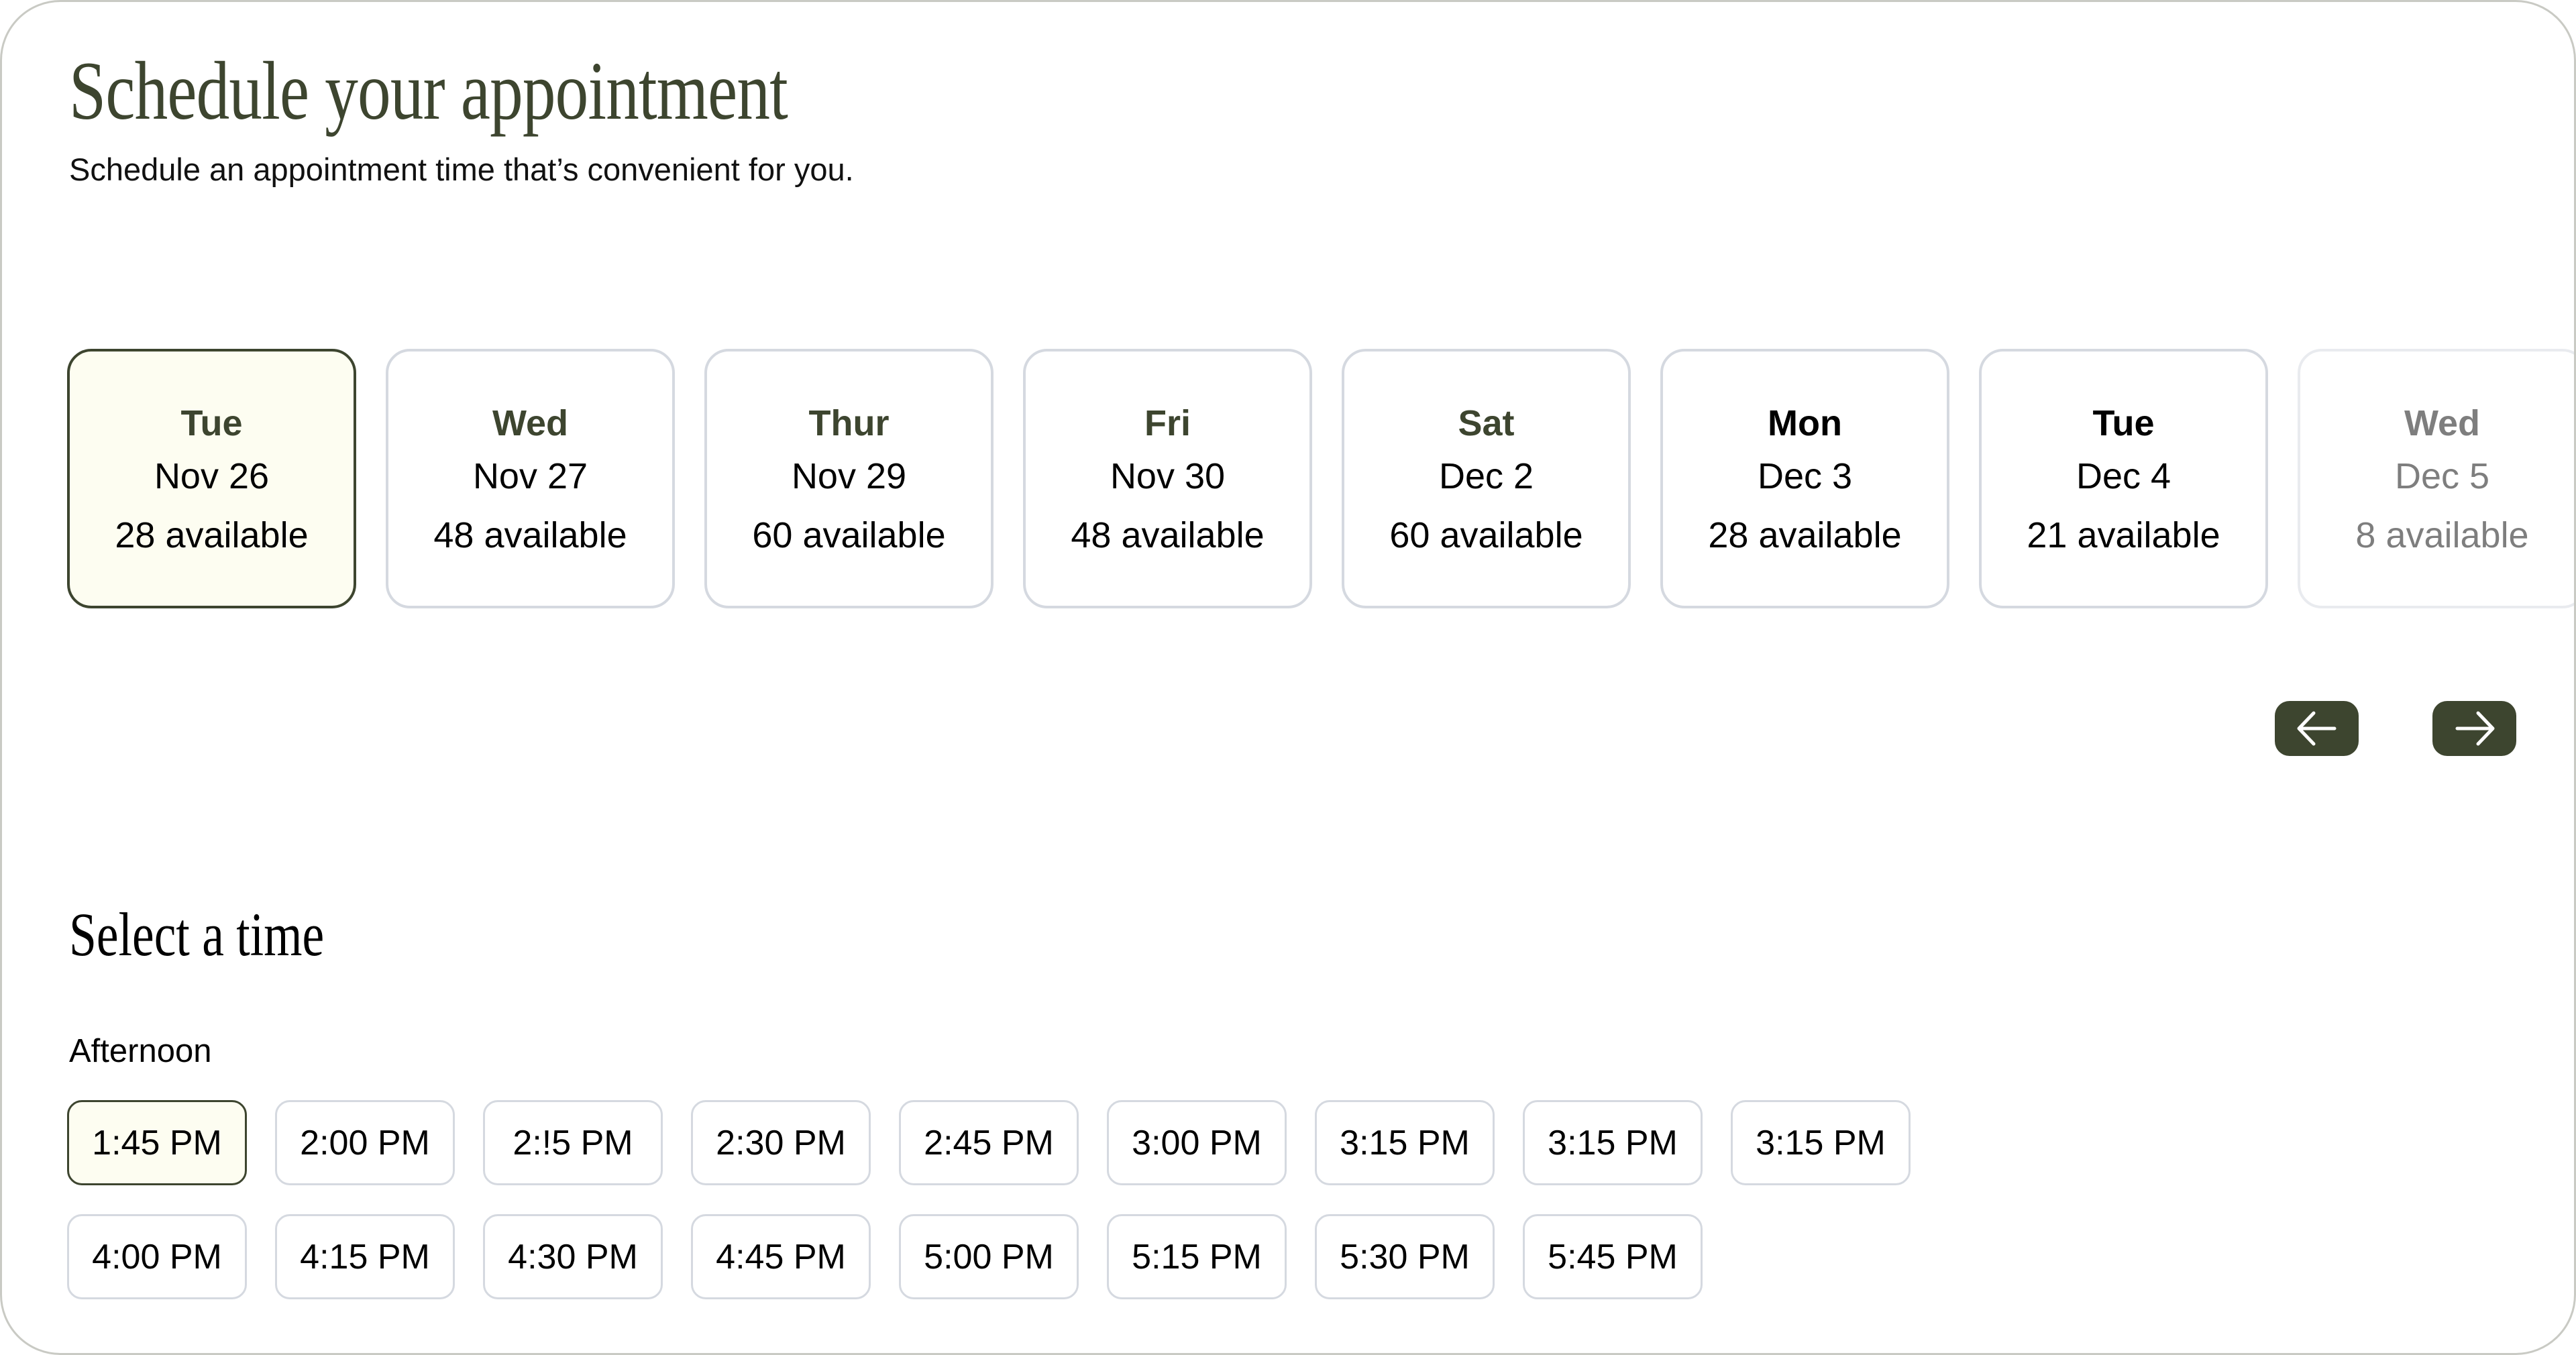 Image resolution: width=2576 pixels, height=1355 pixels. I want to click on time-slot: 4:30 PM, so click(573, 1256).